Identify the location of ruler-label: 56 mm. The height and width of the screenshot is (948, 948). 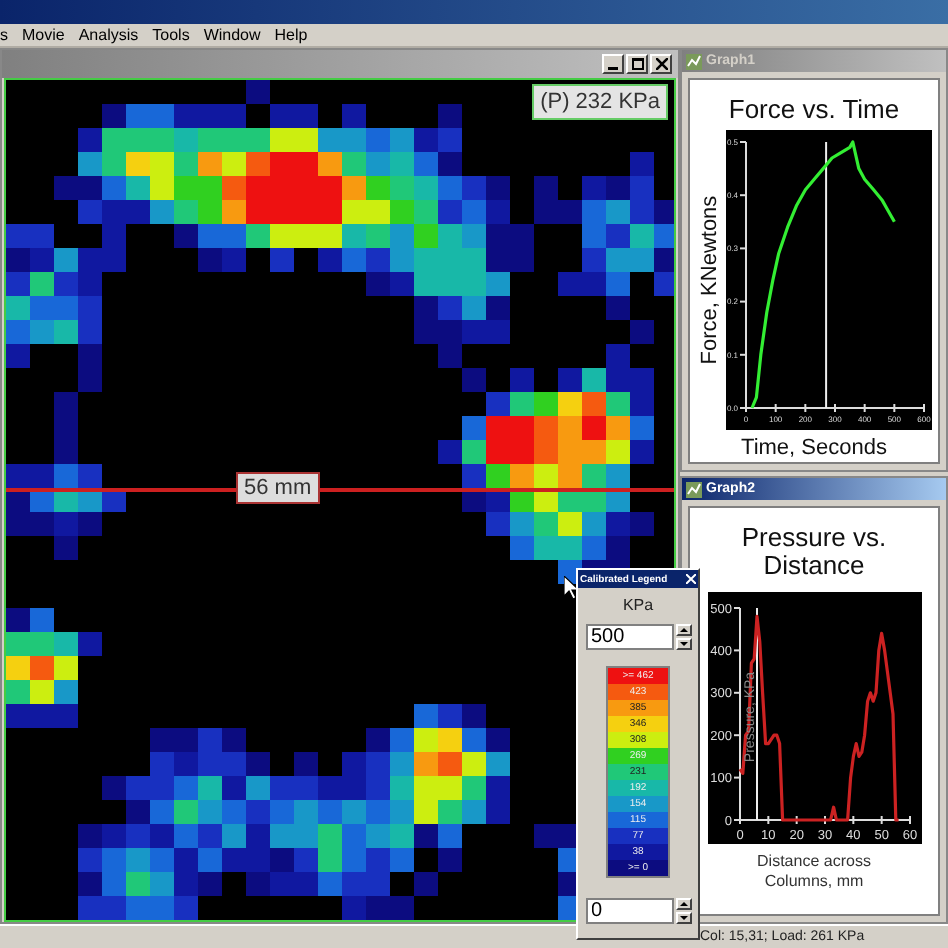
(278, 488).